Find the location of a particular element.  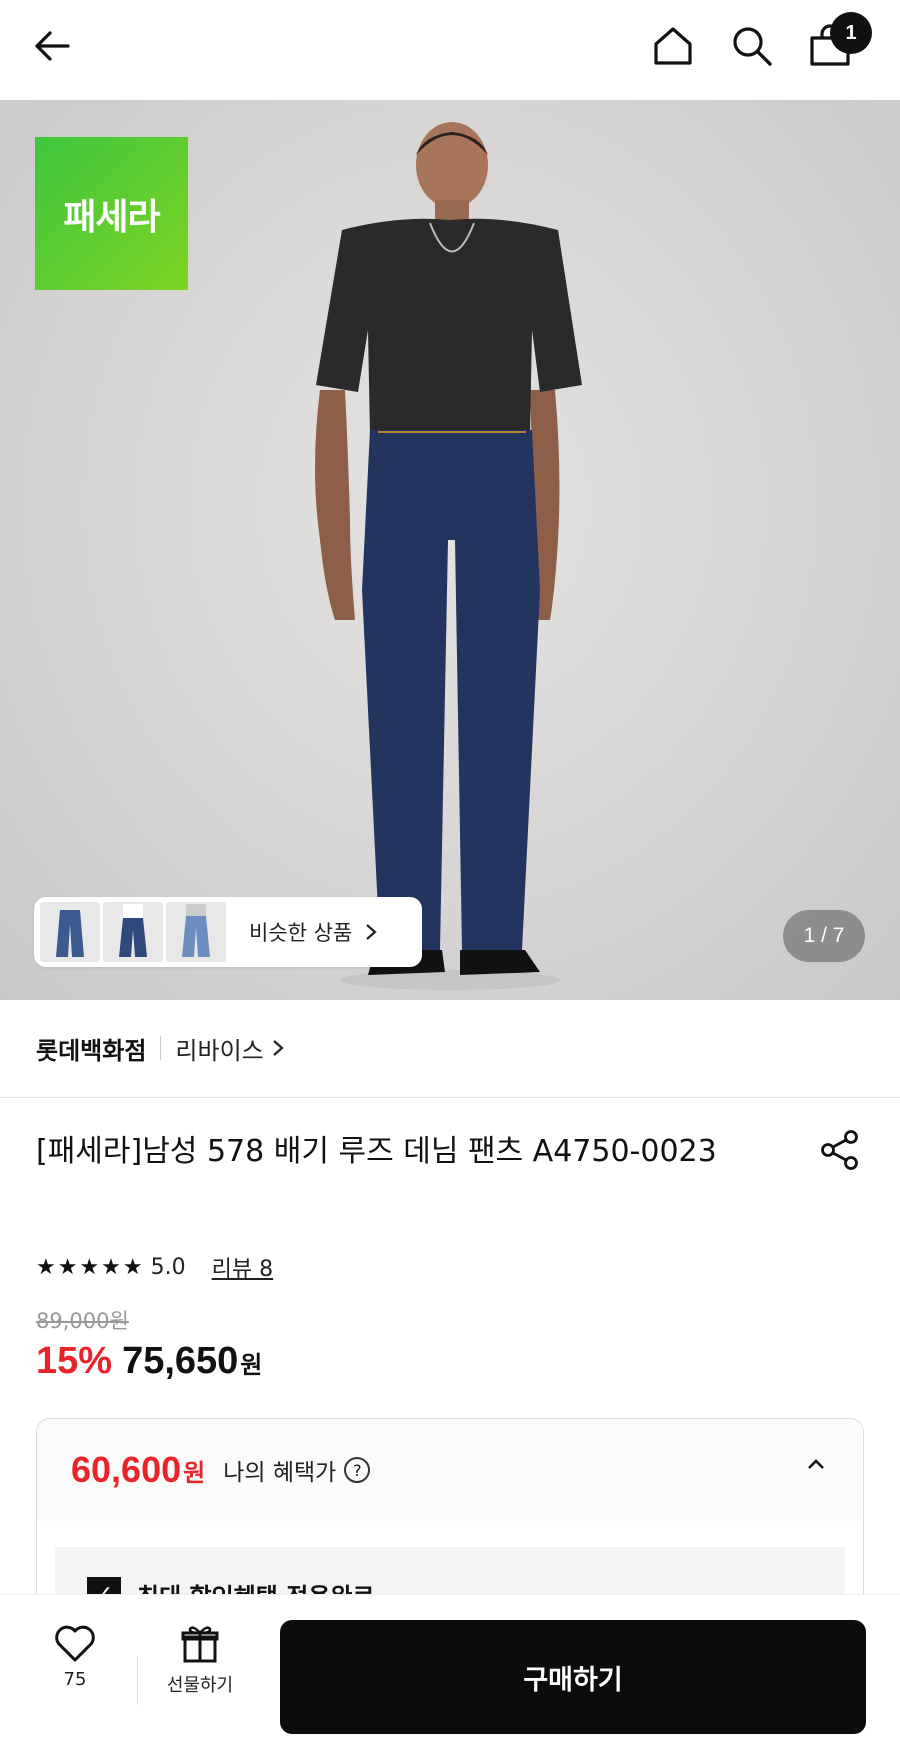

cart-count-badge: 1 is located at coordinates (851, 33).